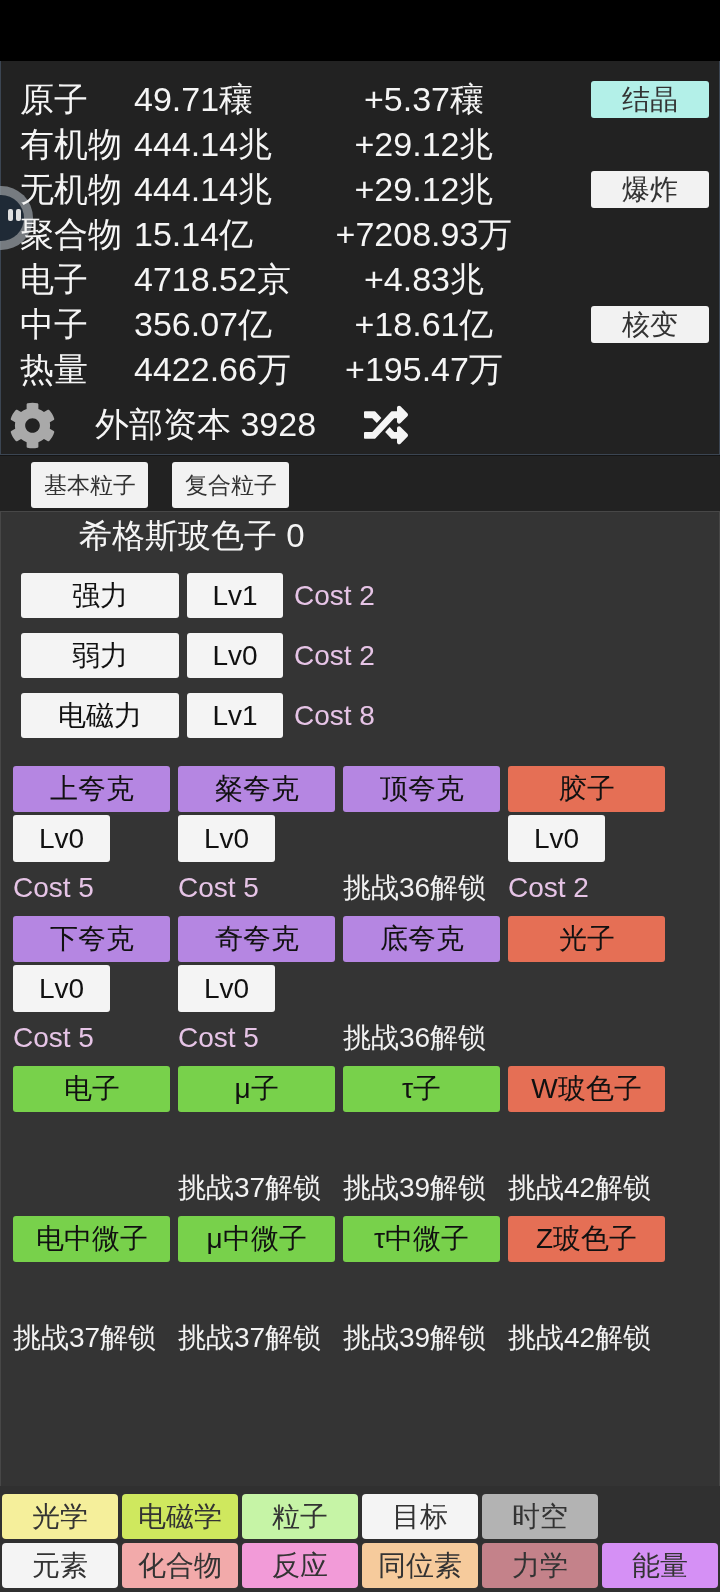  Describe the element at coordinates (420, 1516) in the screenshot. I see `nav-tab: 目标` at that location.